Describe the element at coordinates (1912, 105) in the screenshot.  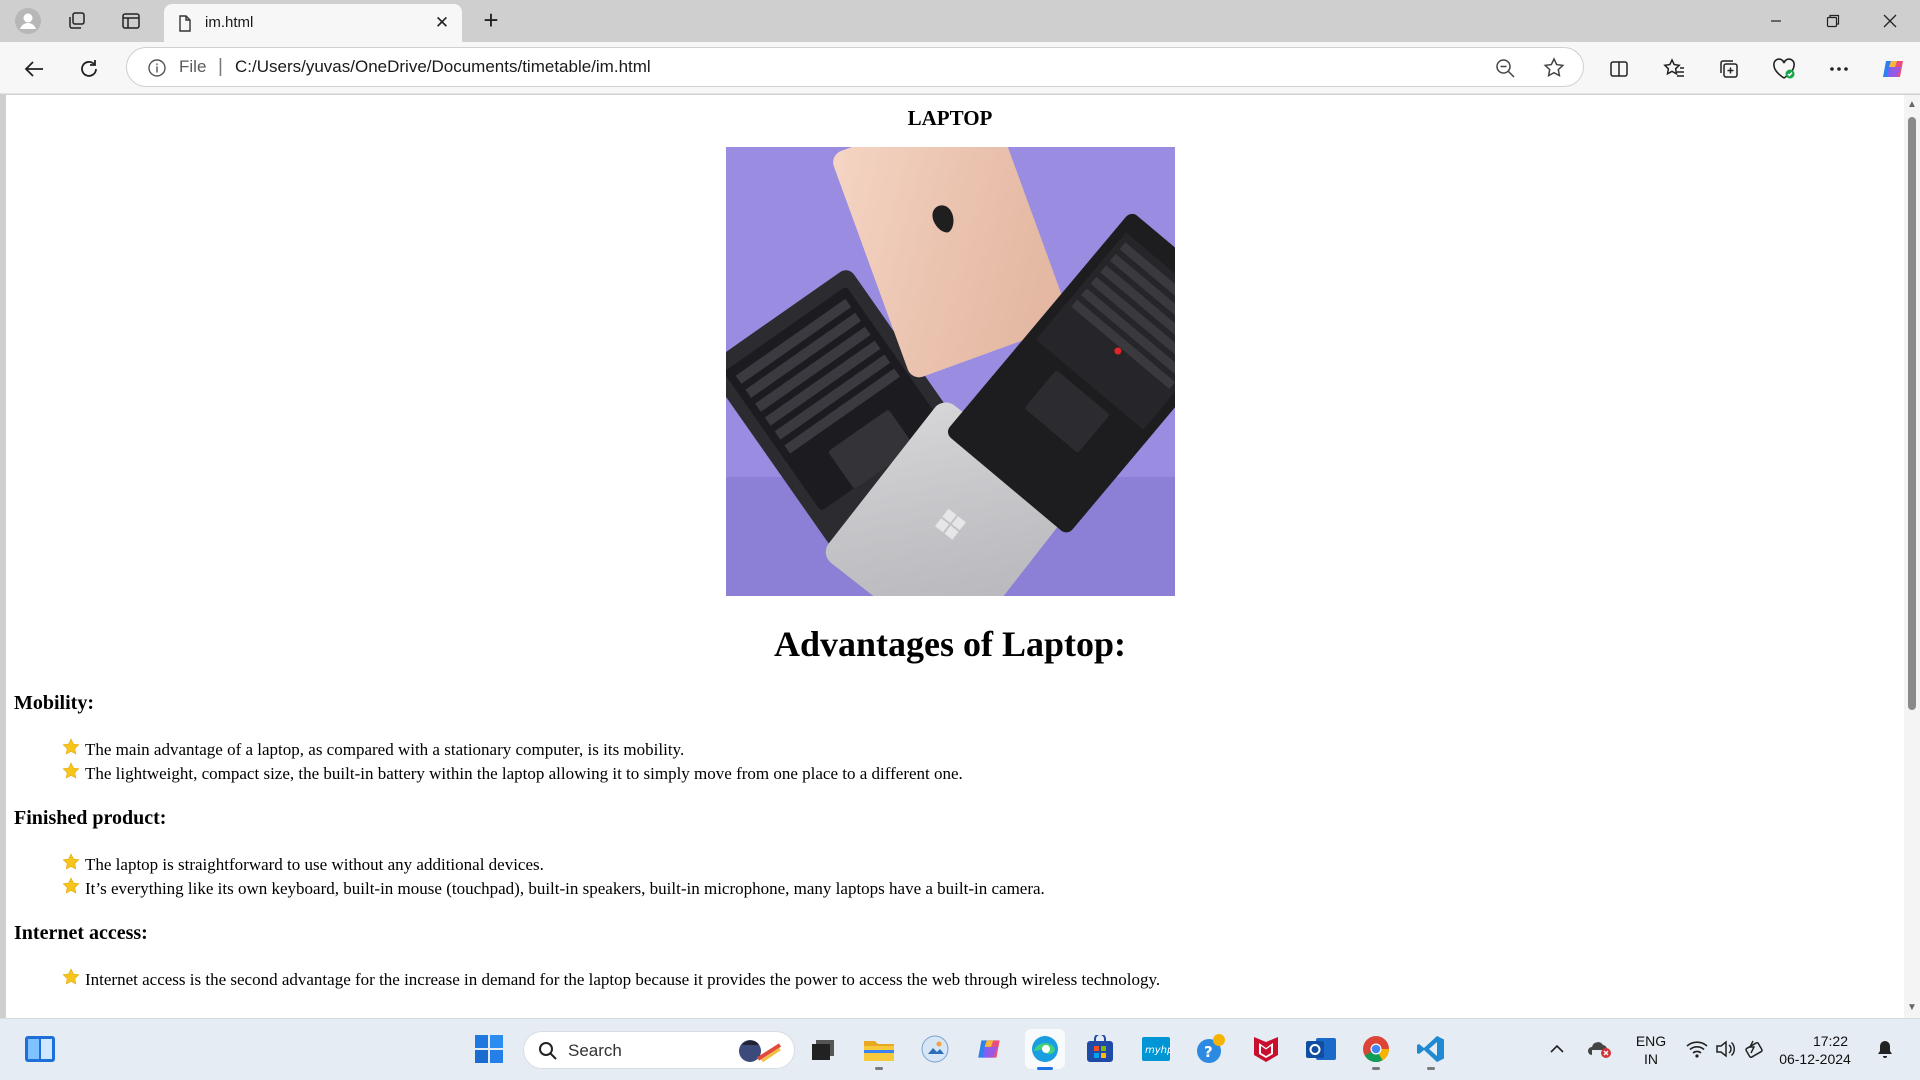
I see `scroll-up-icon: ▲` at that location.